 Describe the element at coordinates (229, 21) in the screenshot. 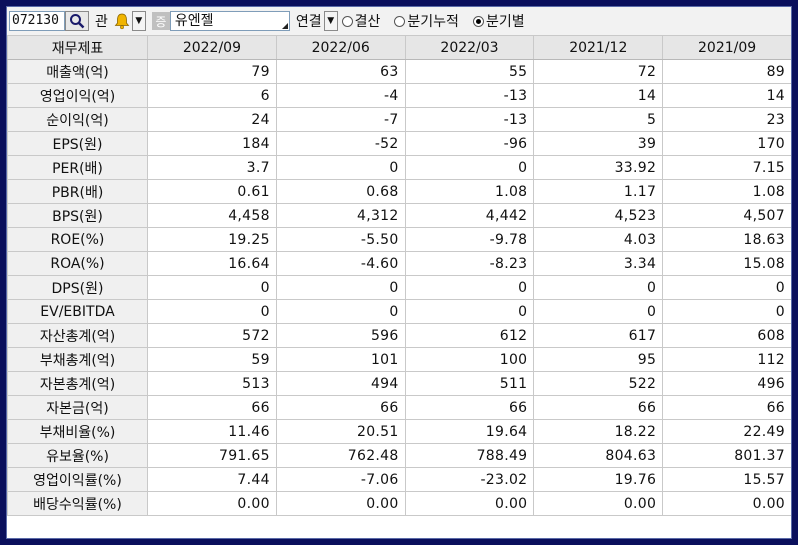

I see `company-name-field: 유엔젤` at that location.